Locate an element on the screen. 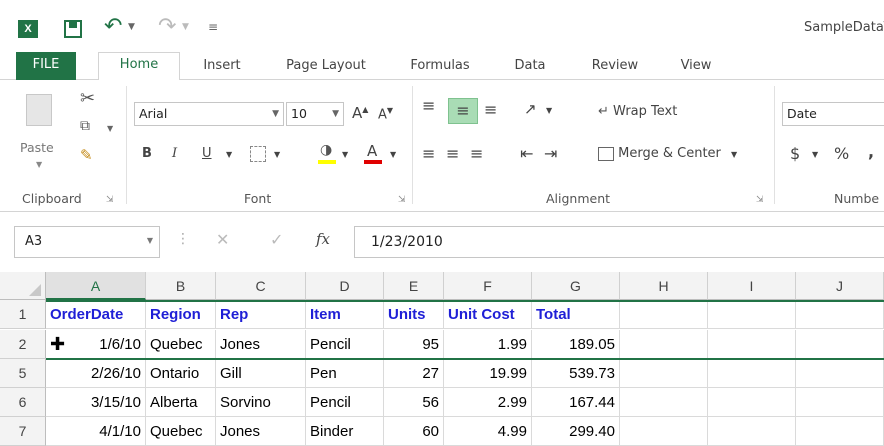  tab-home: Home is located at coordinates (139, 66).